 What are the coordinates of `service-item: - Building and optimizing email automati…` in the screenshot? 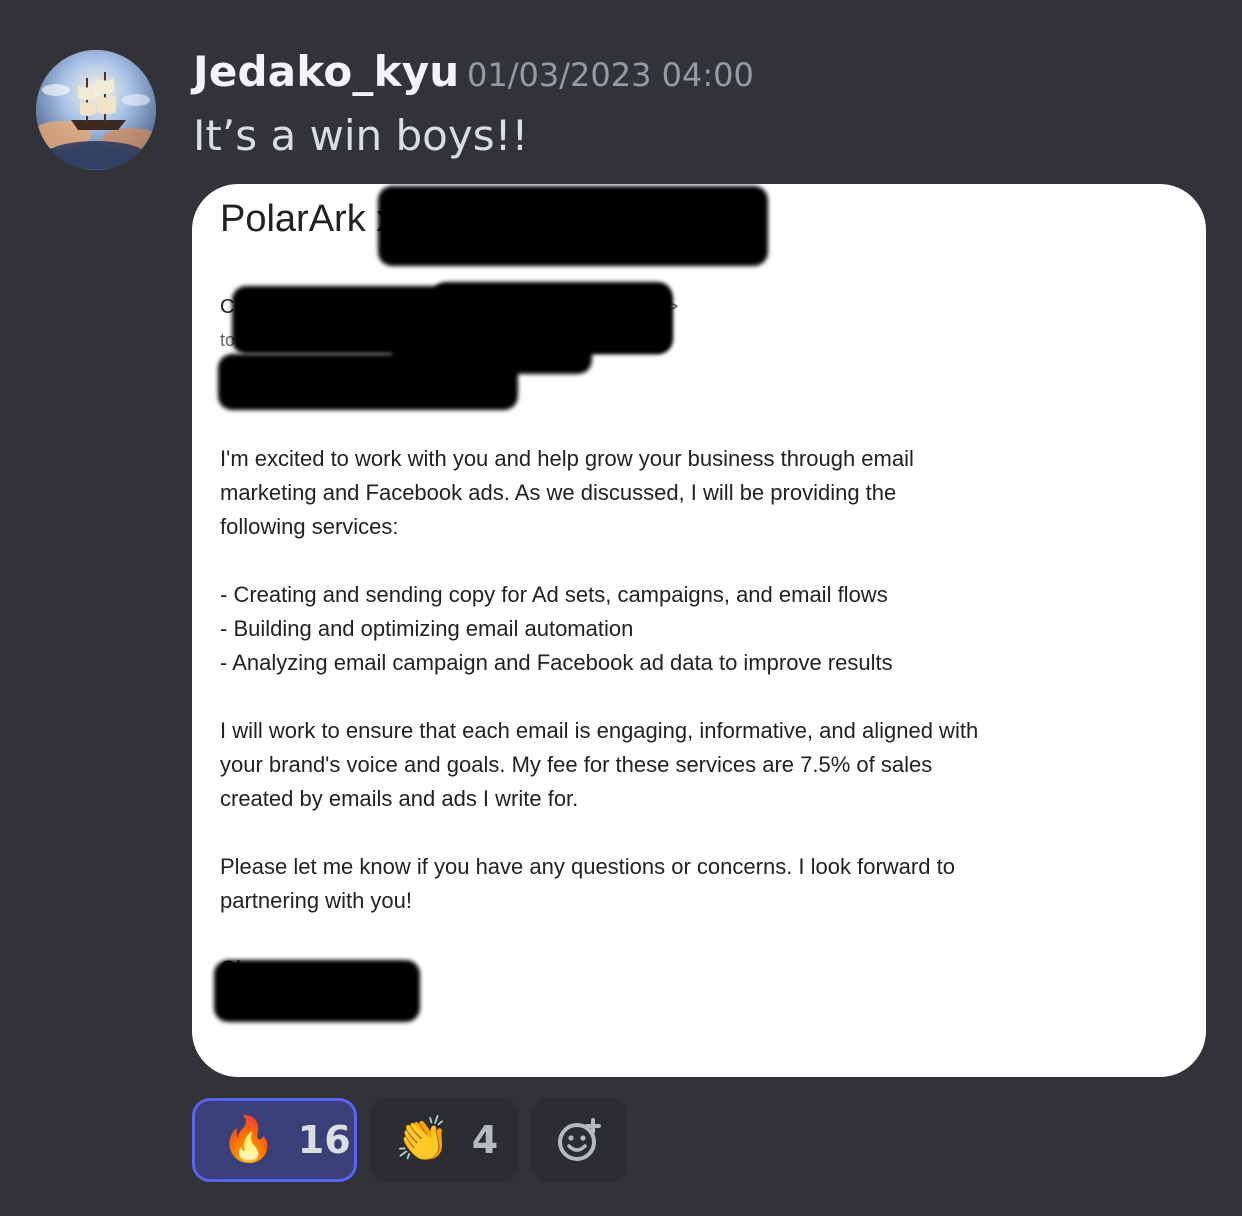 It's located at (427, 628).